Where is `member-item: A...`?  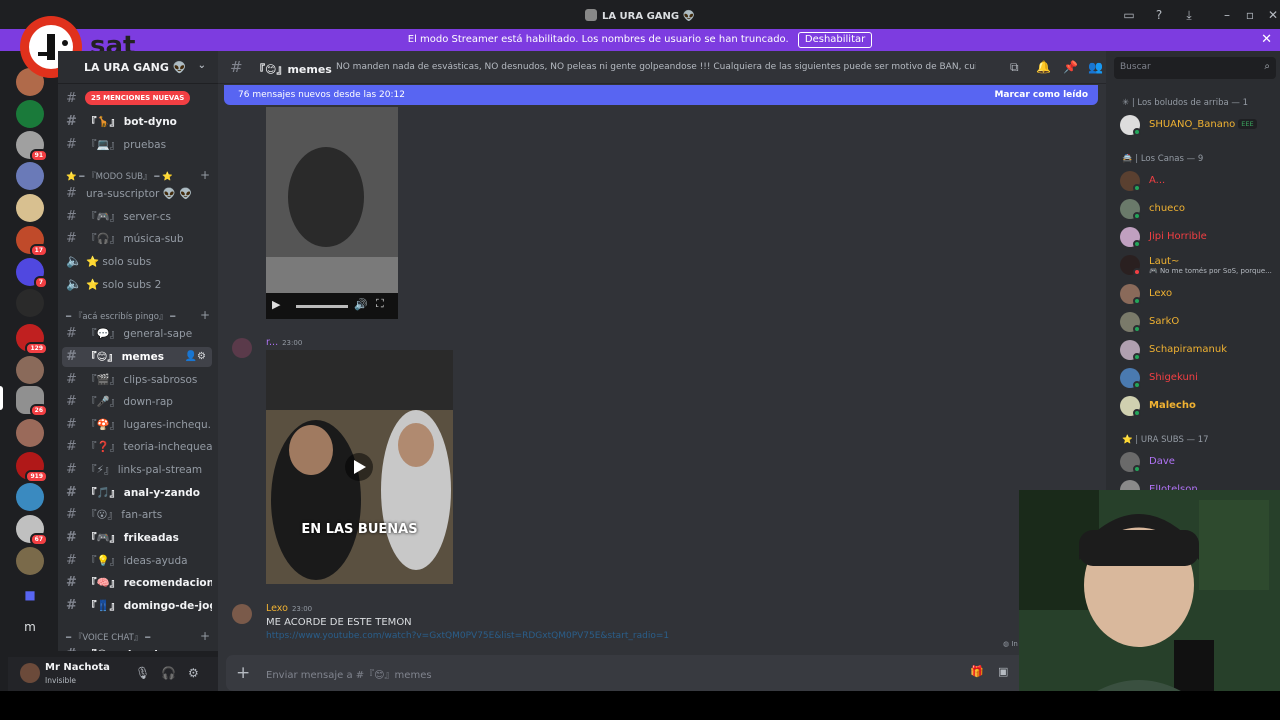 member-item: A... is located at coordinates (1198, 182).